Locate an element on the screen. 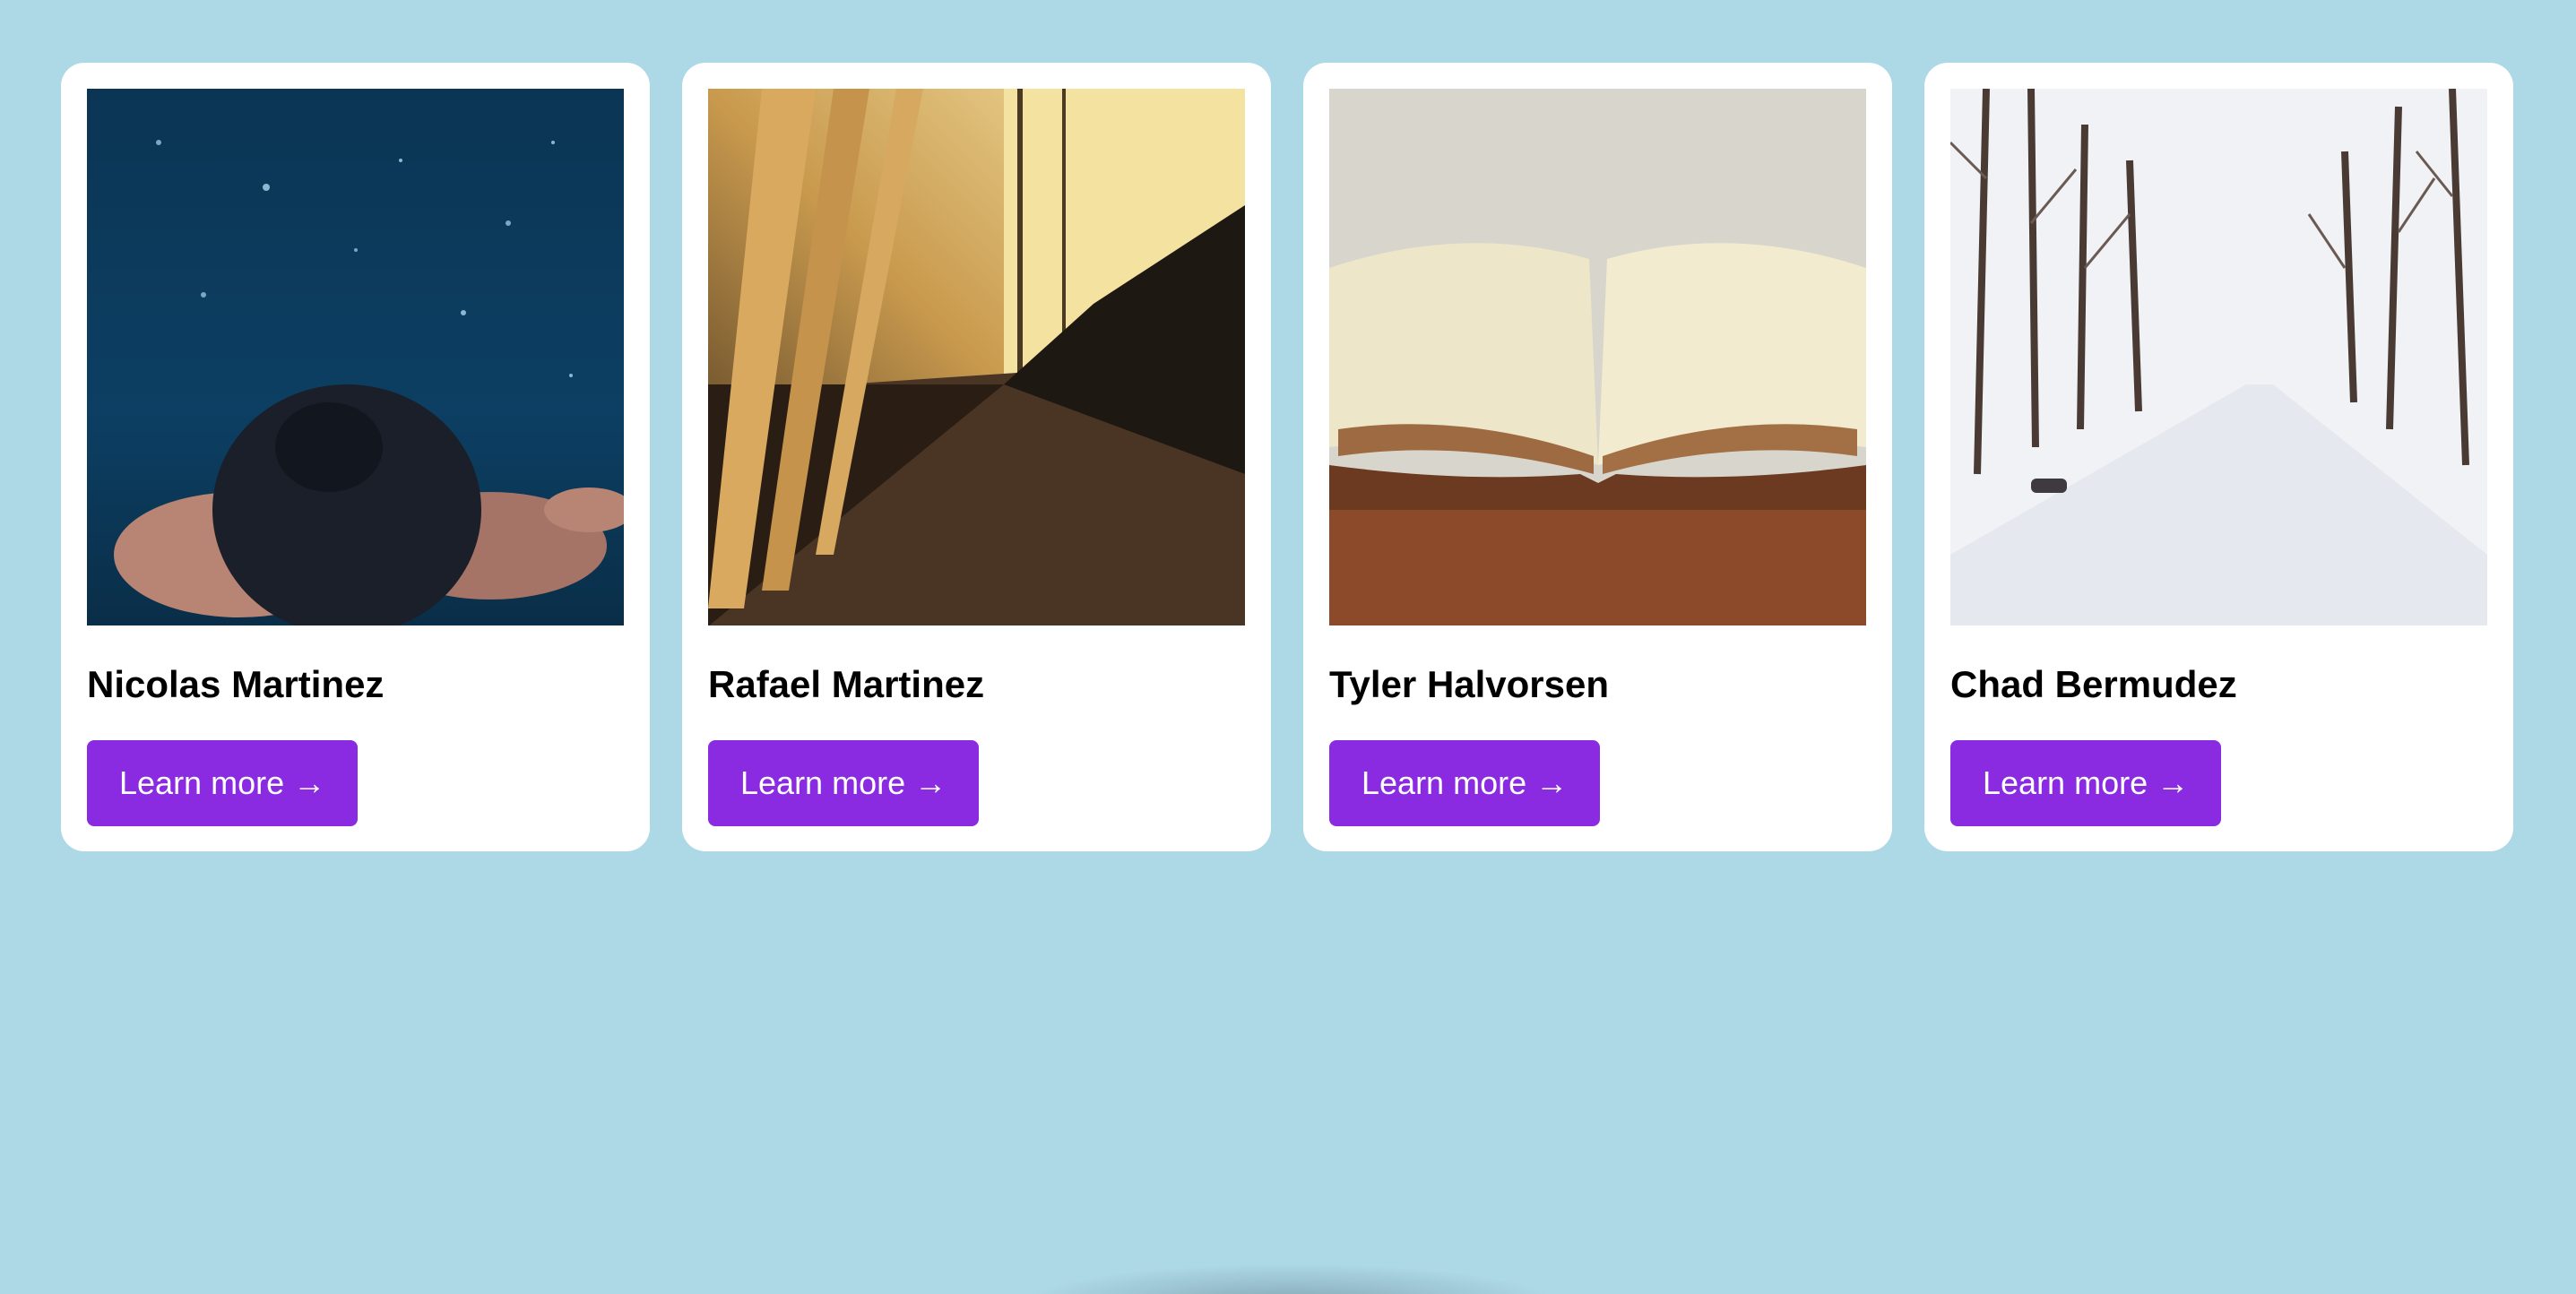  card-title: Nicolas Martinez is located at coordinates (236, 684).